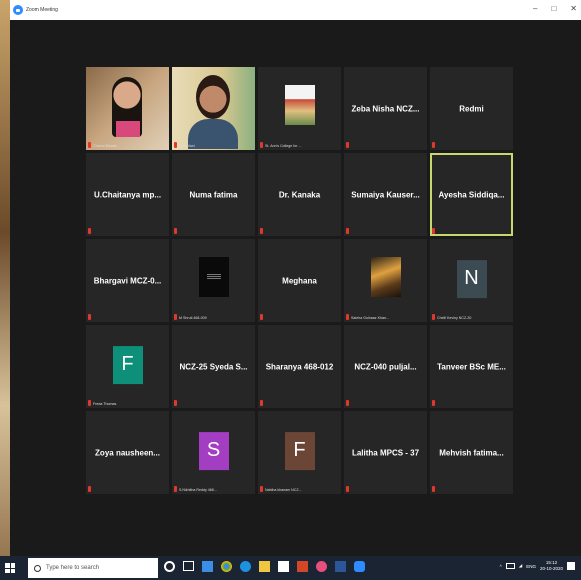 This screenshot has width=581, height=580. Describe the element at coordinates (226, 566) in the screenshot. I see `chrome-icon` at that location.